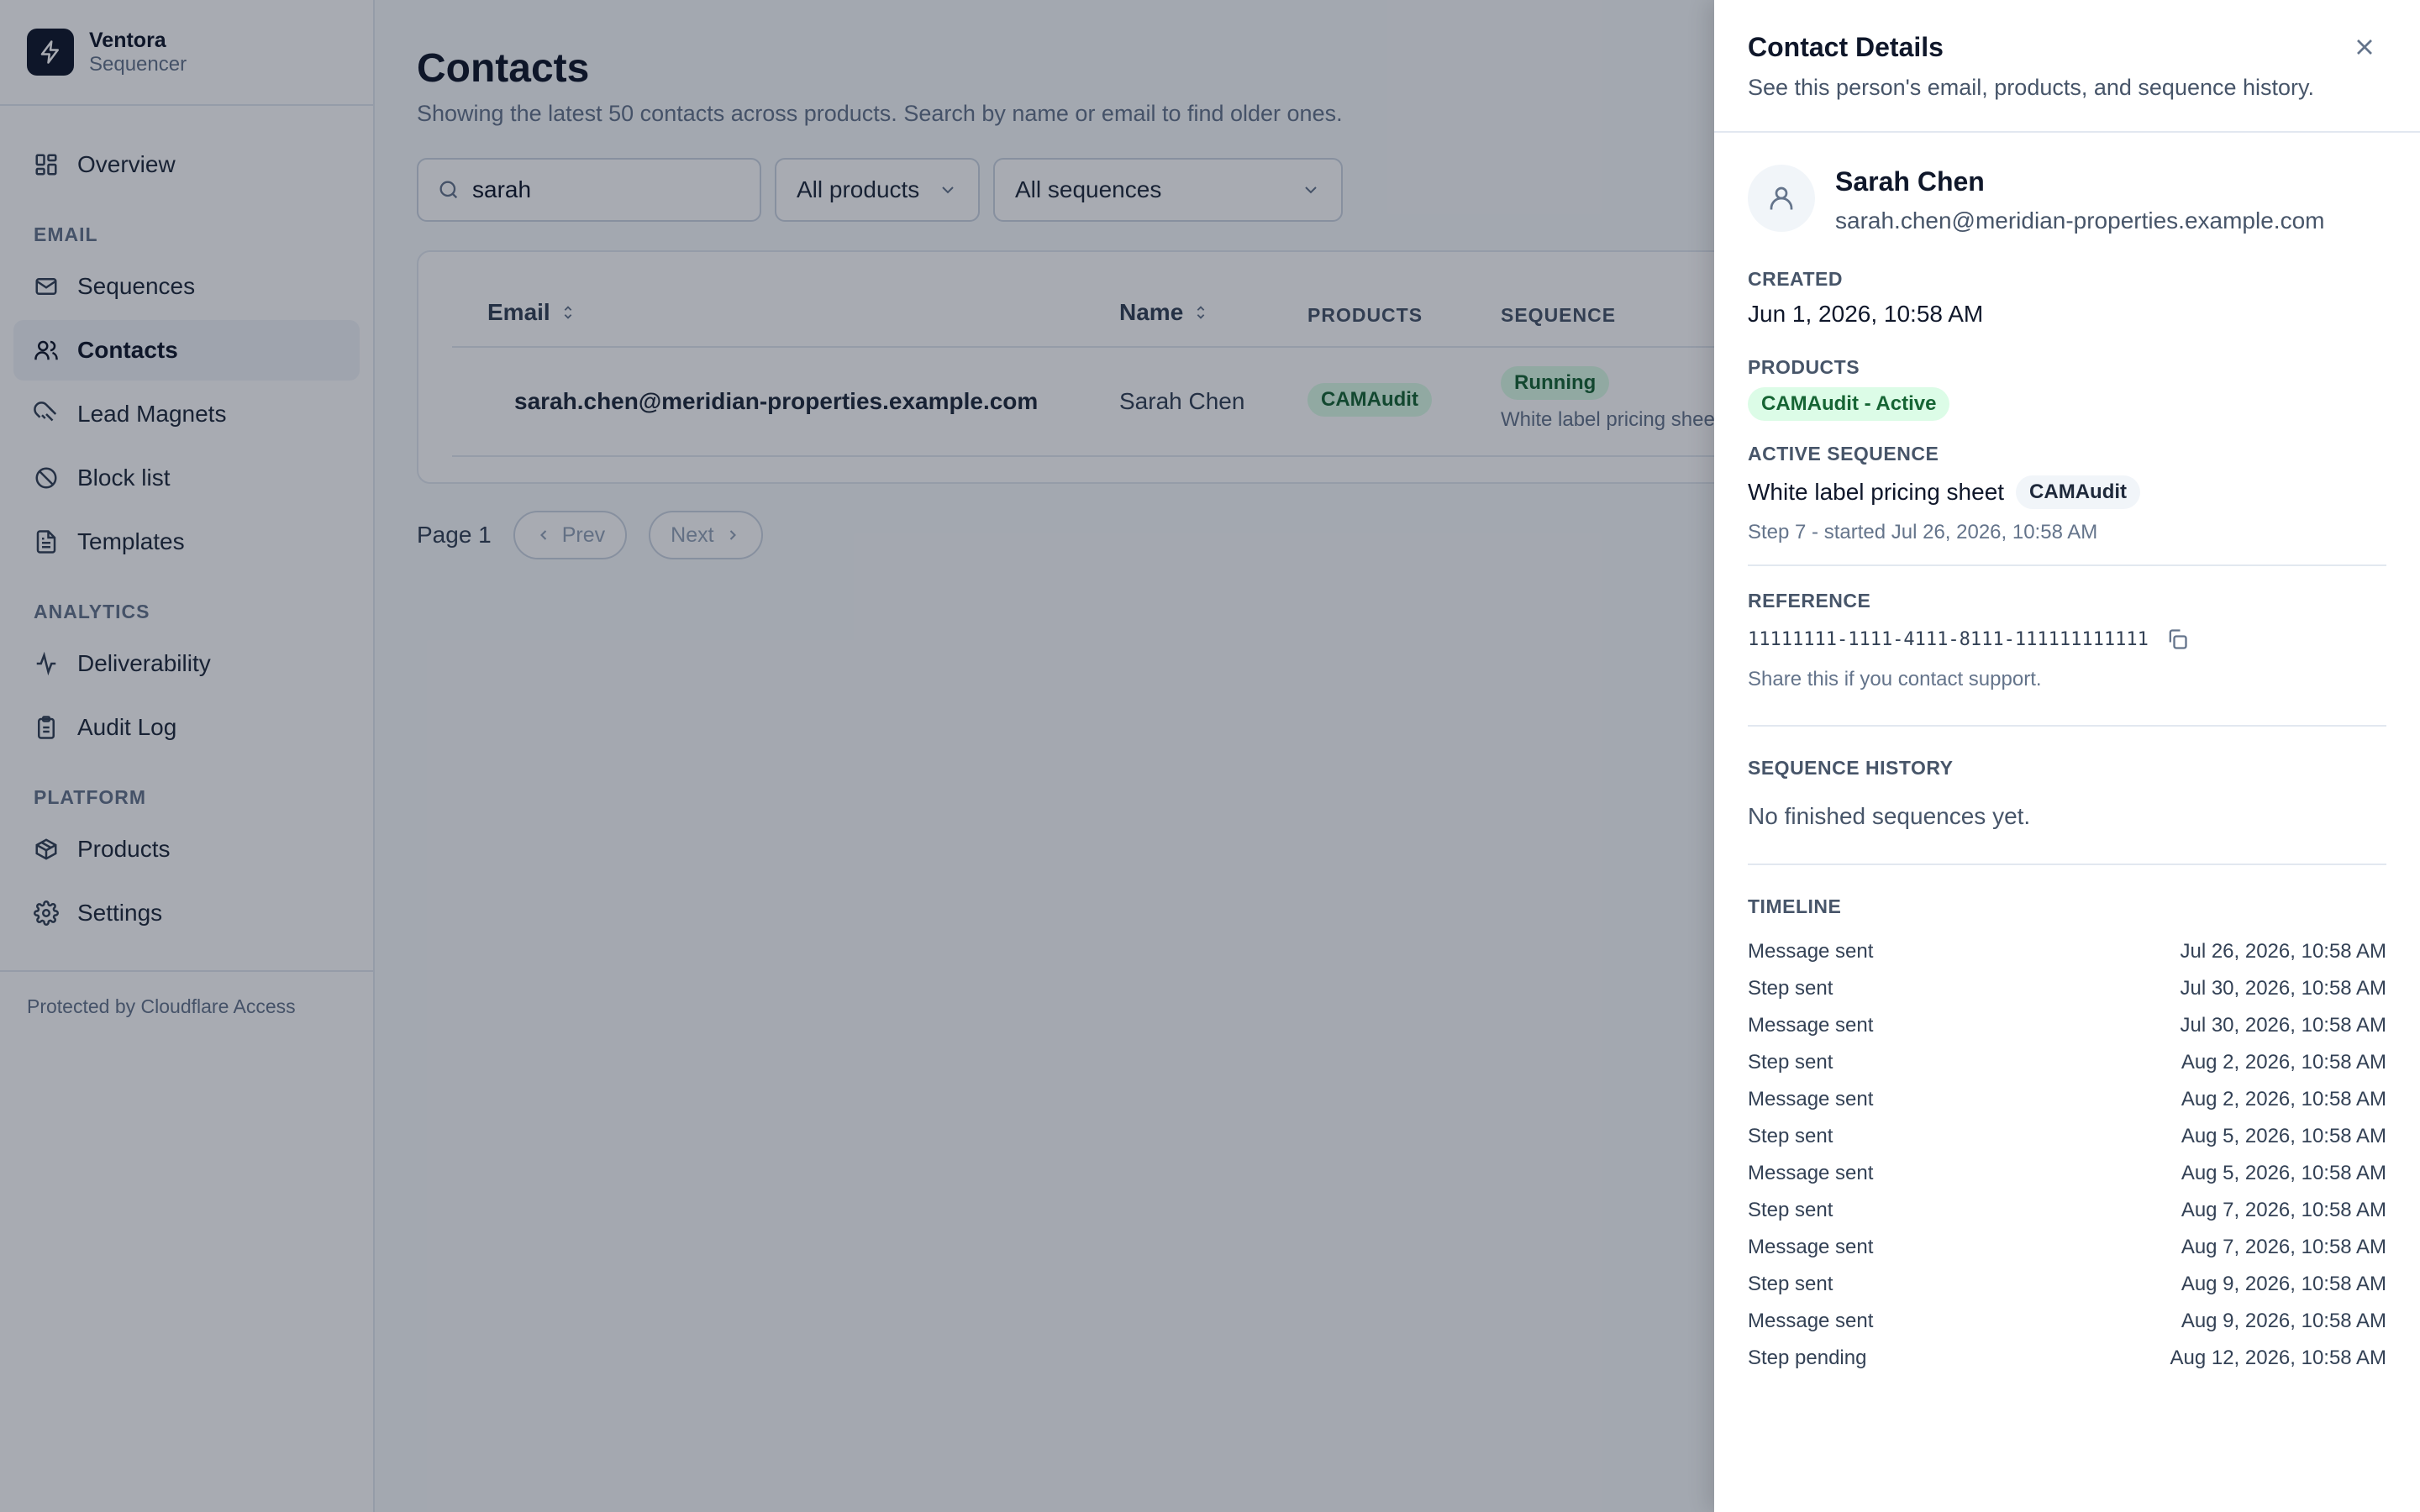 Image resolution: width=2420 pixels, height=1512 pixels. I want to click on copy-icon, so click(2177, 639).